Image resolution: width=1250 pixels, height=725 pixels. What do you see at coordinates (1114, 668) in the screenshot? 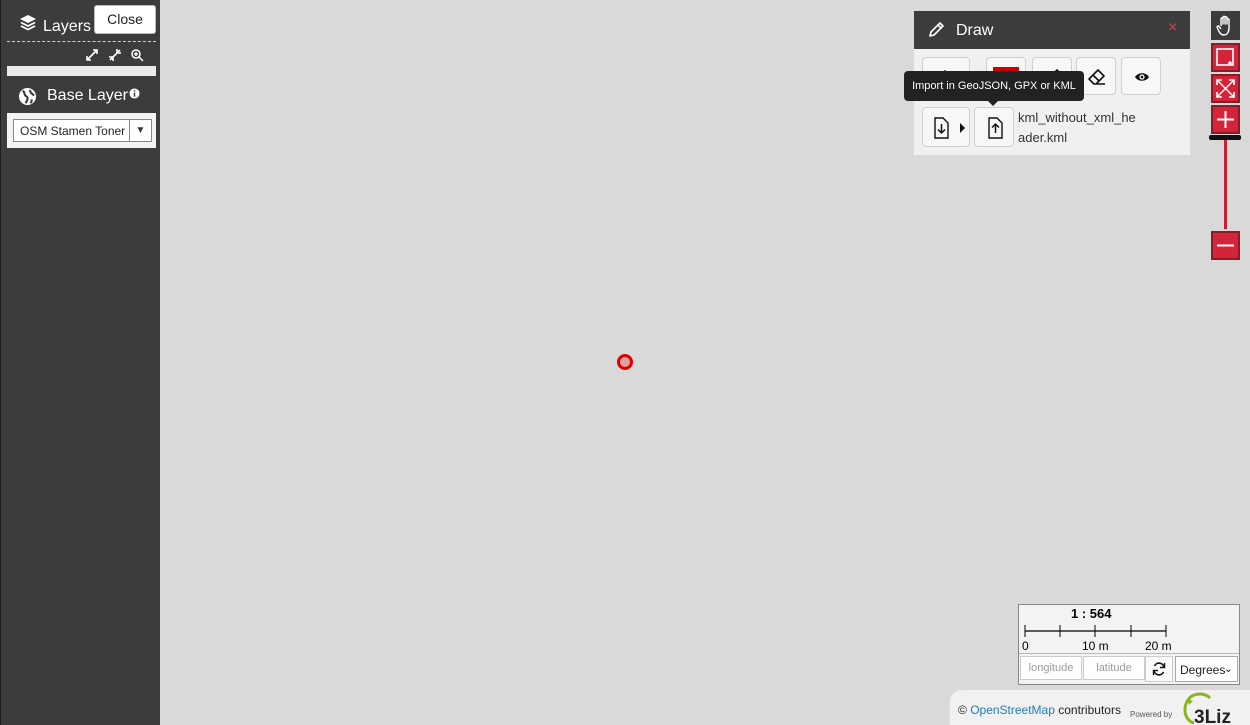
I see `latitude-input: latitude` at bounding box center [1114, 668].